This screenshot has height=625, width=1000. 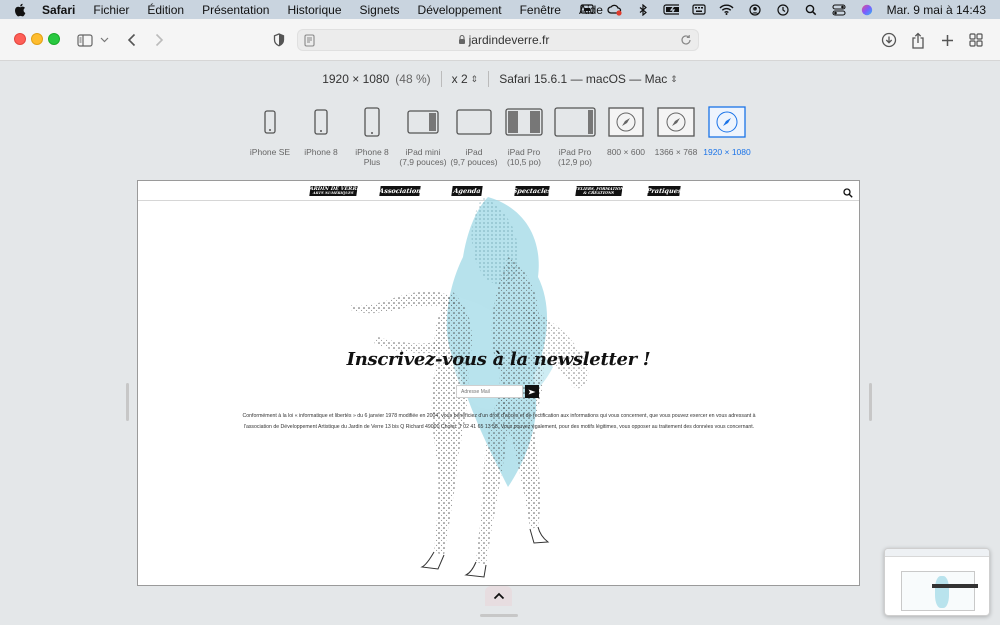 I want to click on chevron-down-icon, so click(x=104, y=40).